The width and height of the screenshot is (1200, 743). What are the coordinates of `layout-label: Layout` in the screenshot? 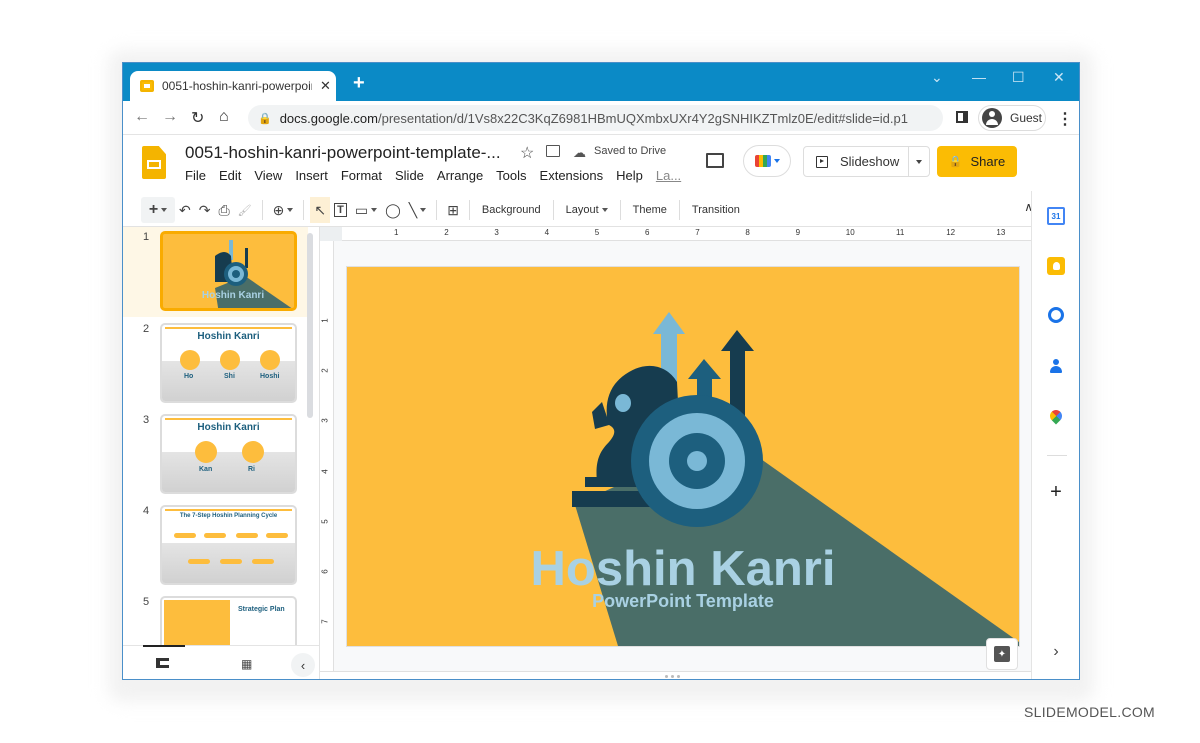 It's located at (582, 210).